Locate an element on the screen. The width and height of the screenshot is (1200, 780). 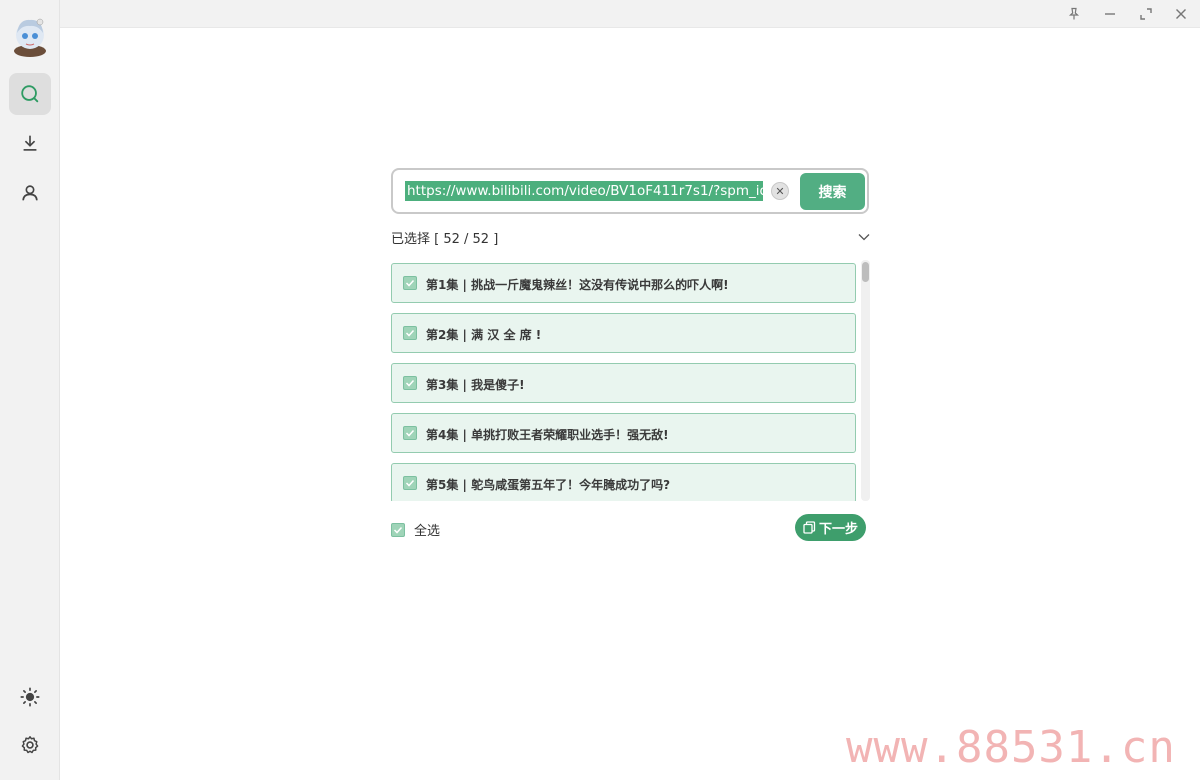
list-item-label: 第5集 | 鸵鸟咸蛋第五年了！今年腌成功了吗? is located at coordinates (548, 485).